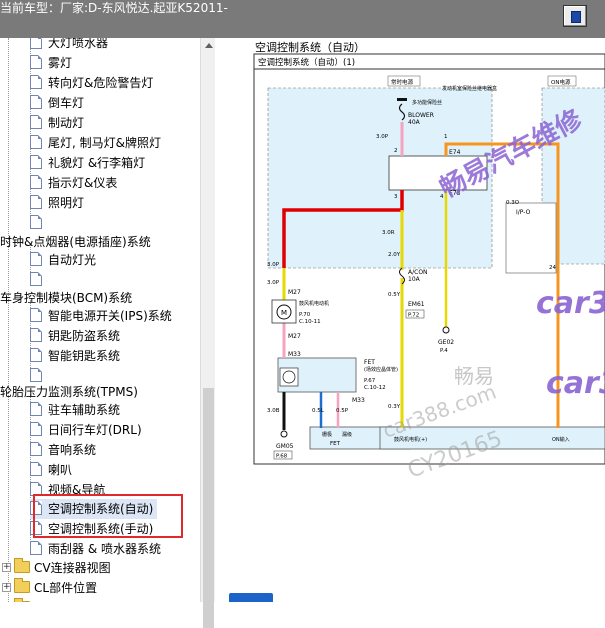 The height and width of the screenshot is (628, 605). Describe the element at coordinates (8, 320) in the screenshot. I see `tree-guide` at that location.